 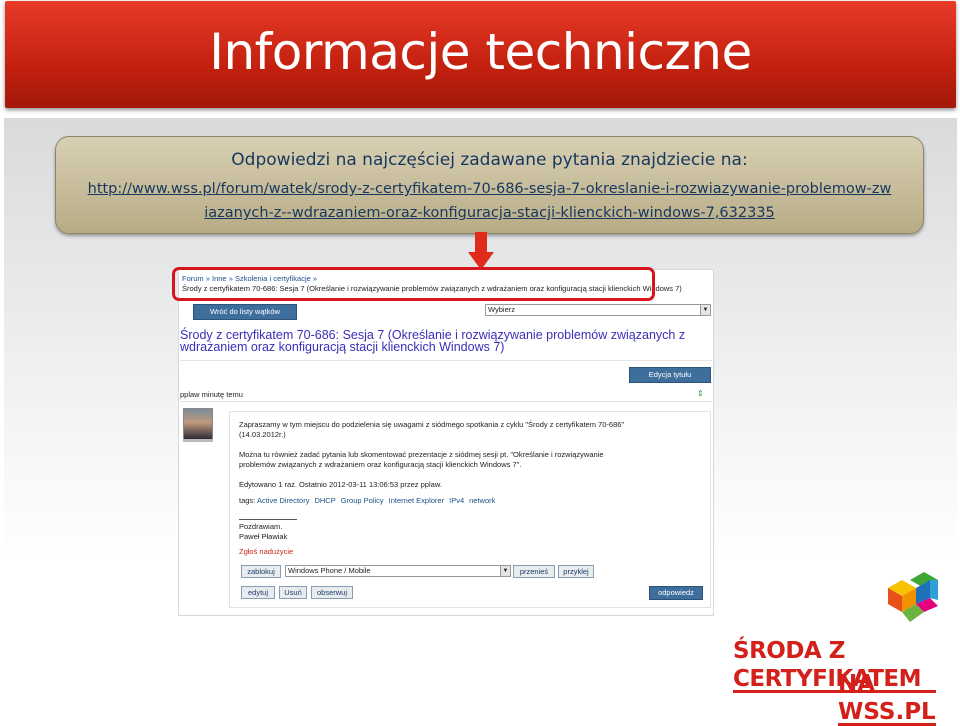 What do you see at coordinates (502, 309) in the screenshot?
I see `forum-select-value: Wybierz` at bounding box center [502, 309].